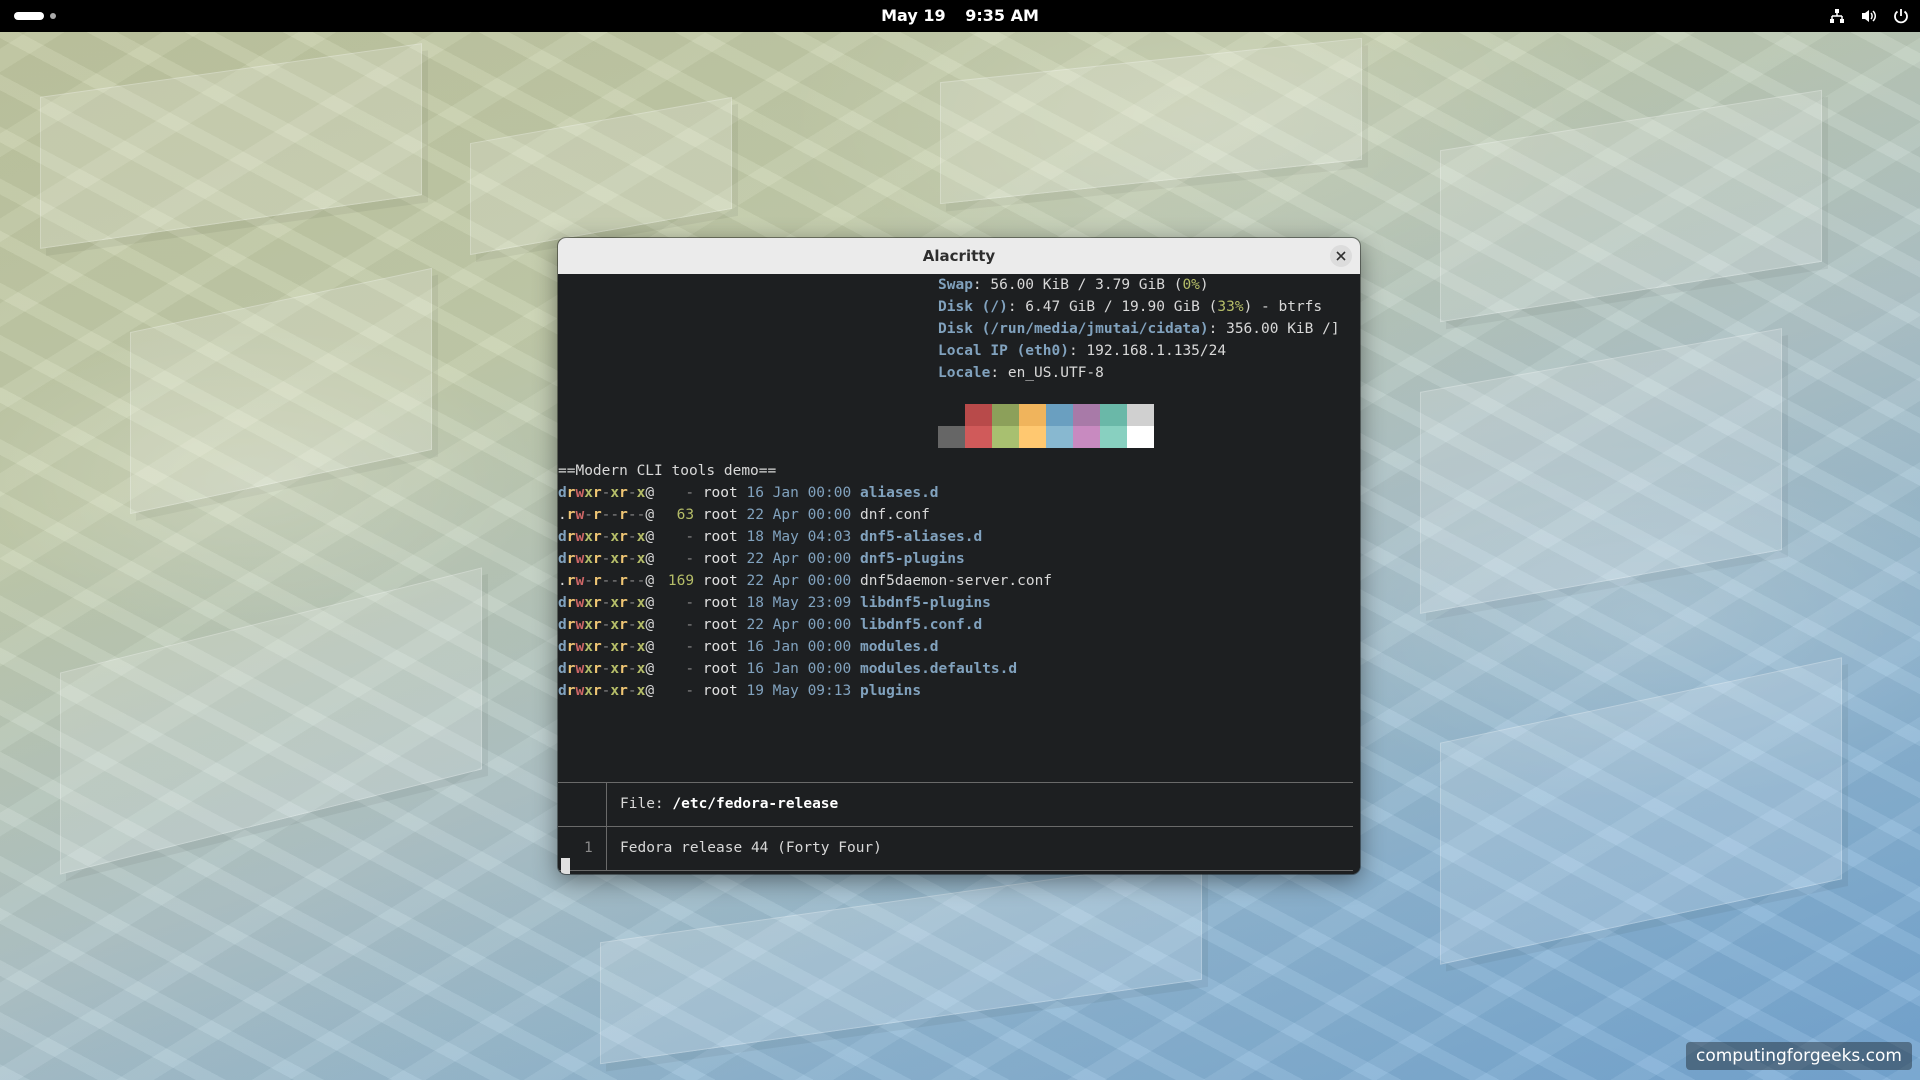  Describe the element at coordinates (1003, 351) in the screenshot. I see `sysinfo-key: Local IP (eth0)` at that location.